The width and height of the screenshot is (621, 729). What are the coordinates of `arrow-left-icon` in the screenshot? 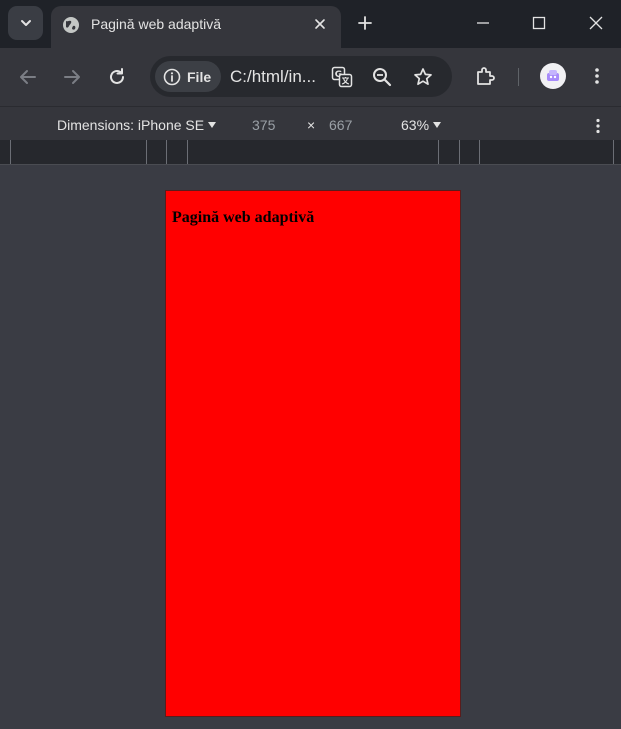 It's located at (28, 77).